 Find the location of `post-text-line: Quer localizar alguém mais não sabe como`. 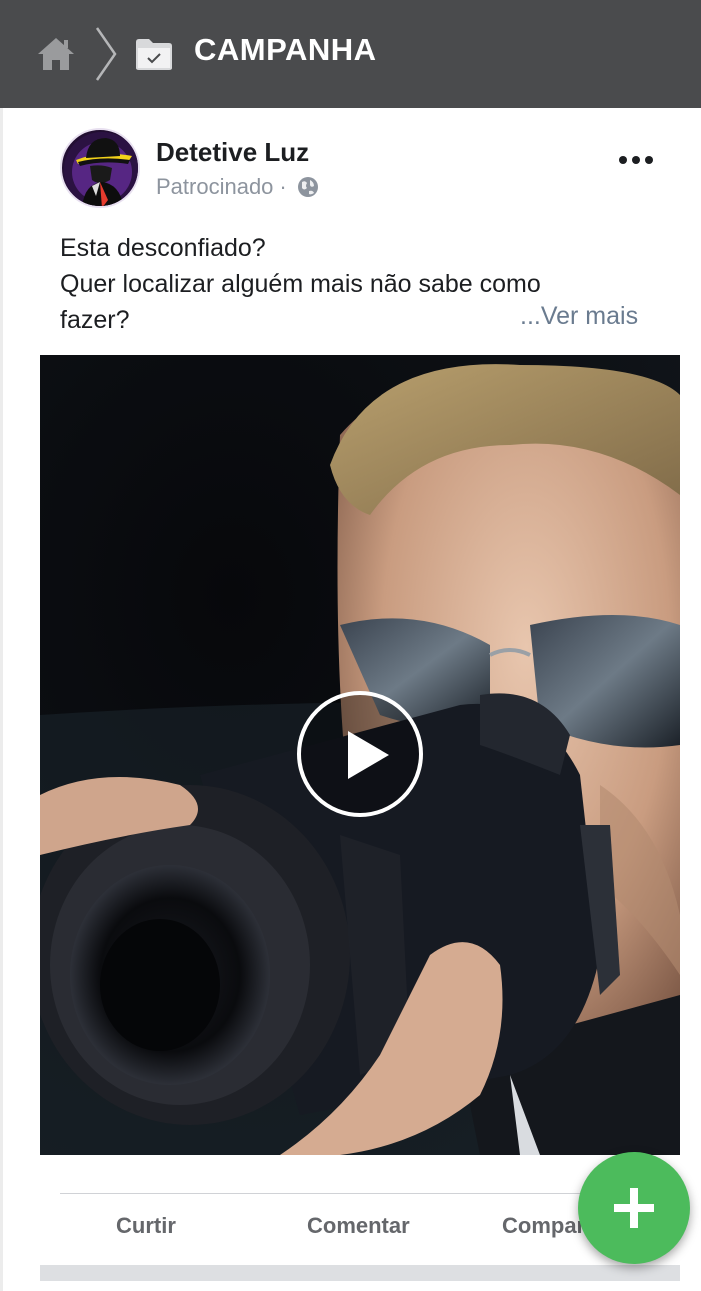

post-text-line: Quer localizar alguém mais não sabe como is located at coordinates (300, 284).